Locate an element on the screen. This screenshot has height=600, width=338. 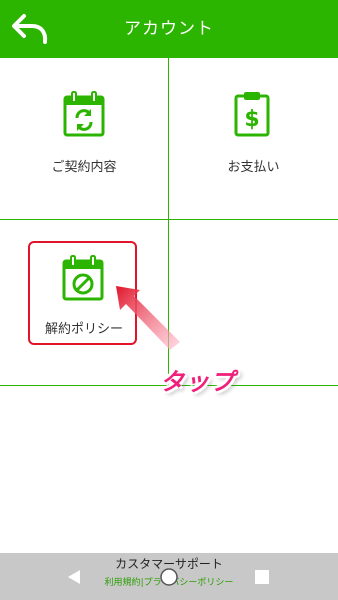
tap-annotation: タップ is located at coordinates (197, 382).